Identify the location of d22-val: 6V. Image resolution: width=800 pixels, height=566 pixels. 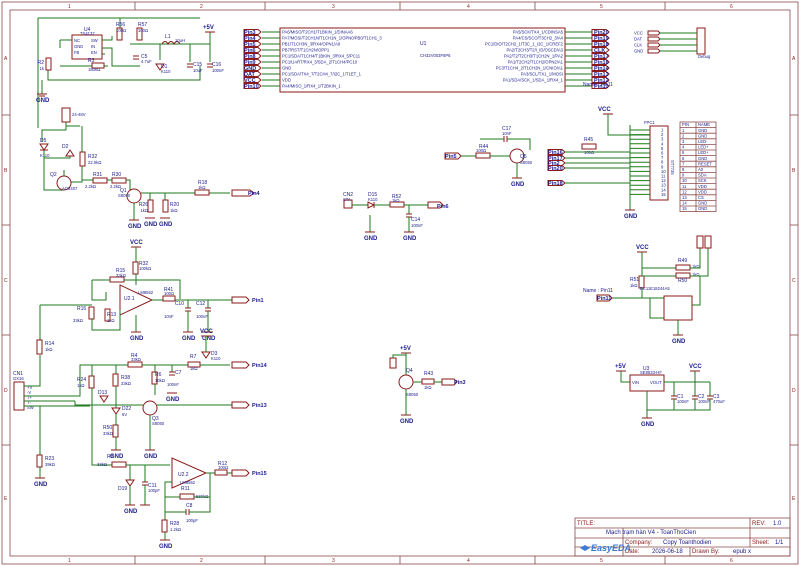
(124, 414).